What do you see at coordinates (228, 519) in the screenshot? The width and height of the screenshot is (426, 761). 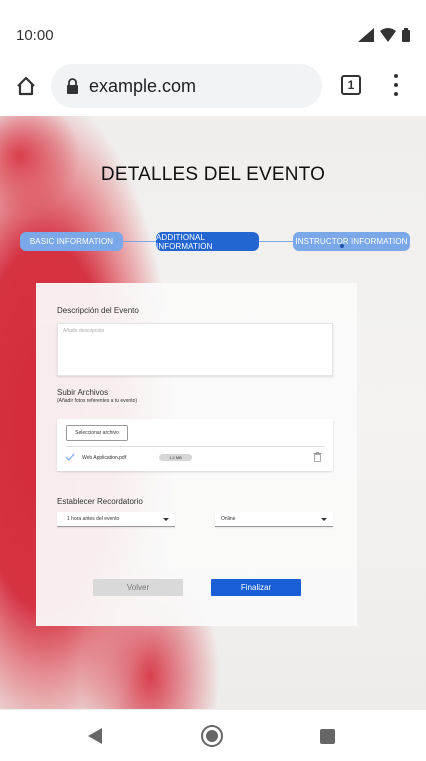 I see `reminder-mode-value: Online` at bounding box center [228, 519].